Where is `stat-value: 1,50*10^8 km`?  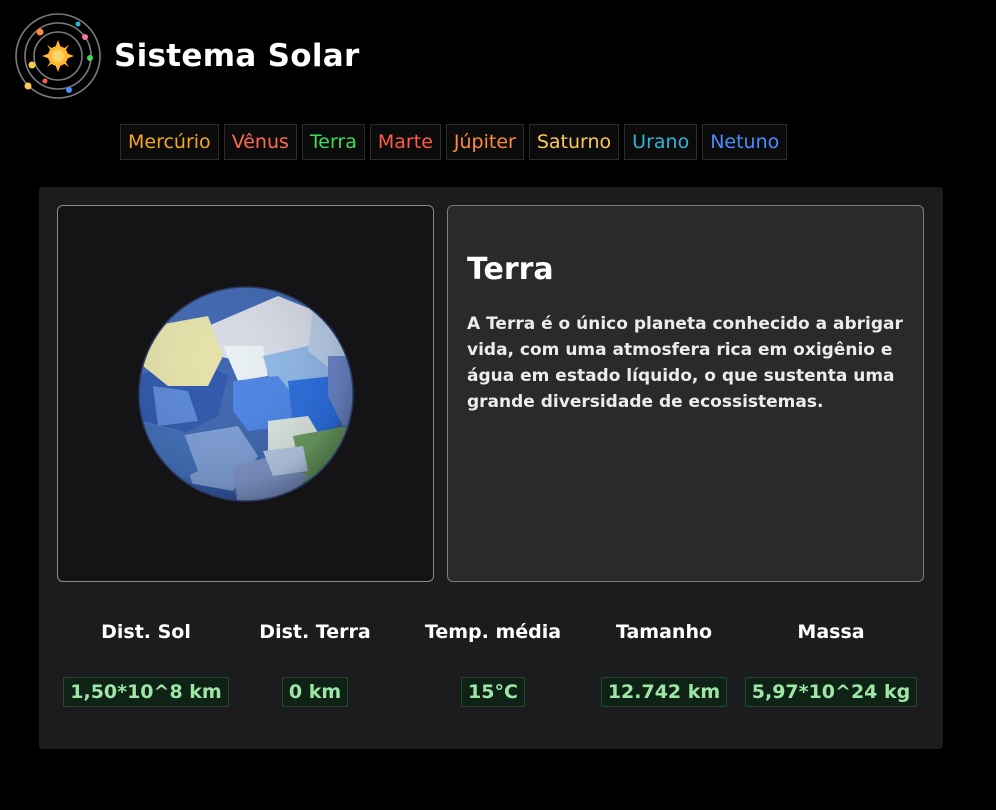
stat-value: 1,50*10^8 km is located at coordinates (146, 692).